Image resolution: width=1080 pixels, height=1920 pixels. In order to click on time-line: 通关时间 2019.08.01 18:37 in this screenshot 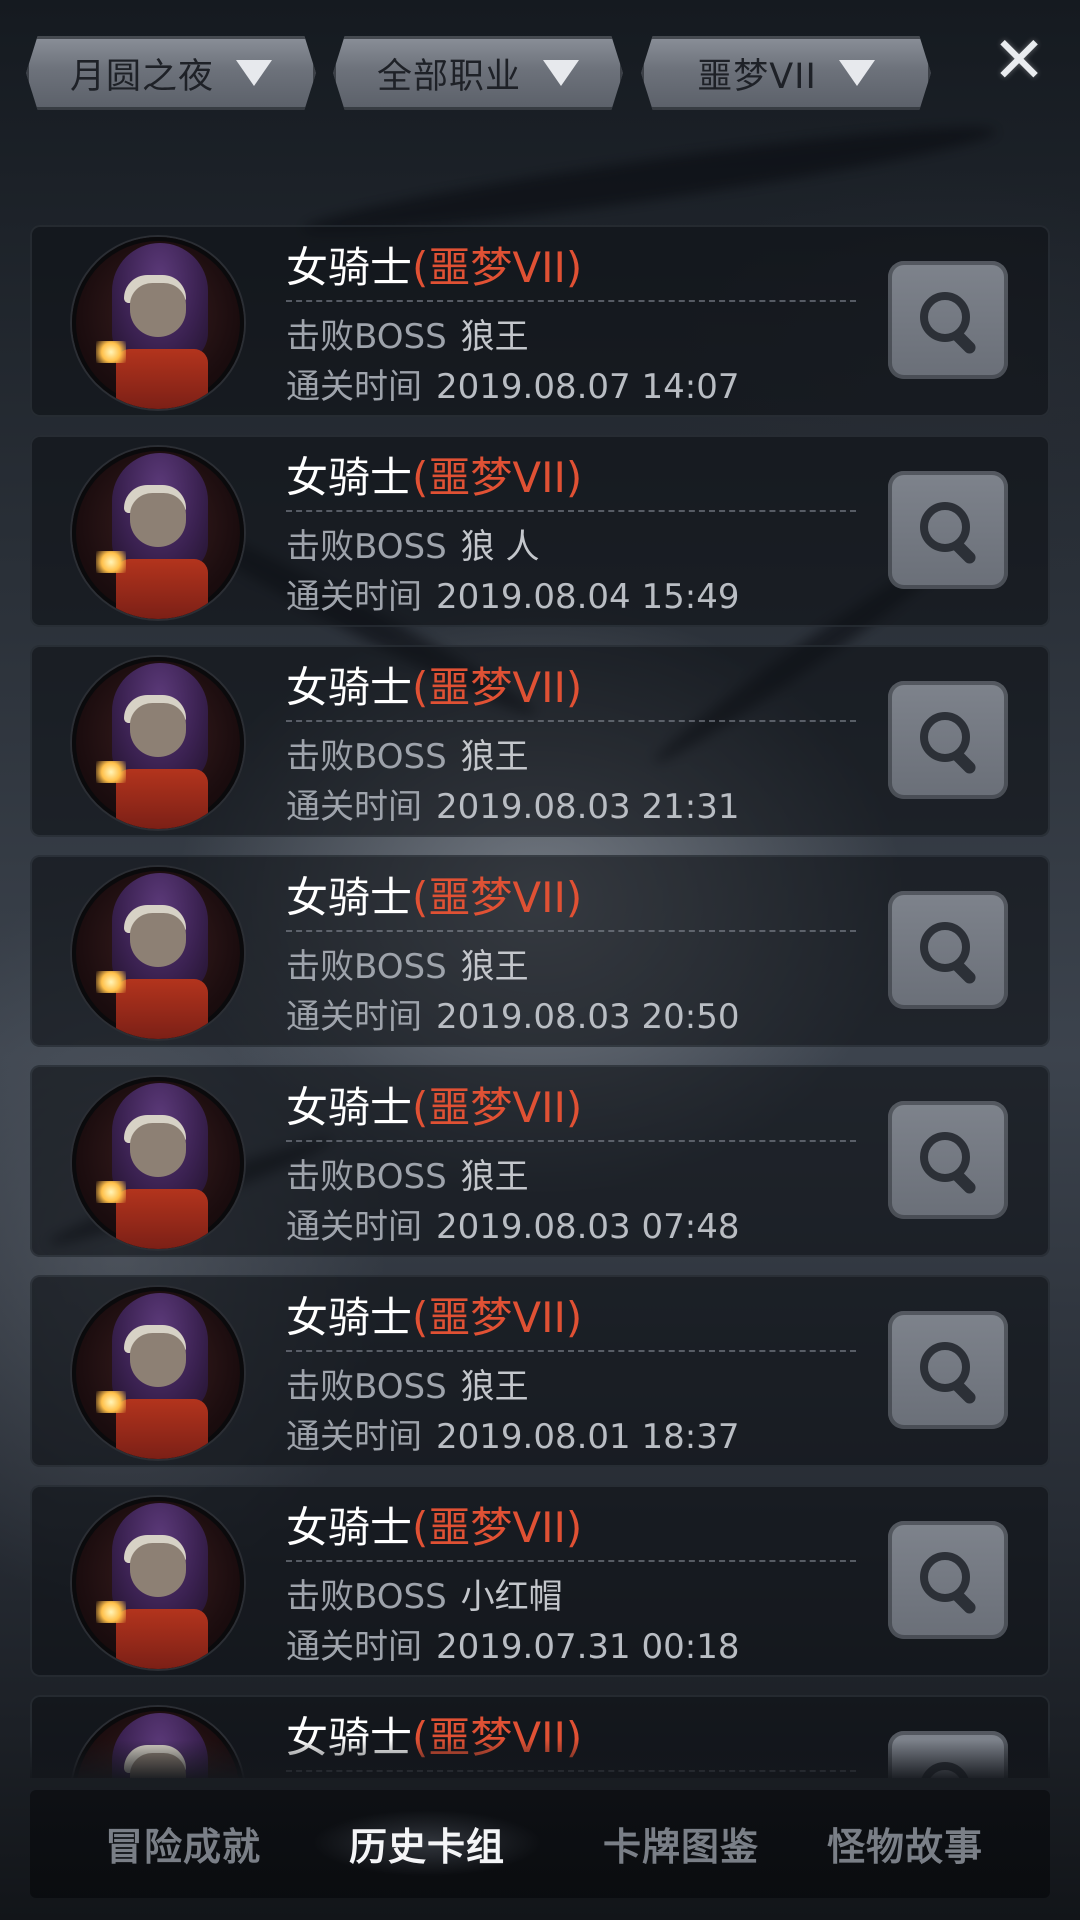, I will do `click(512, 1433)`.